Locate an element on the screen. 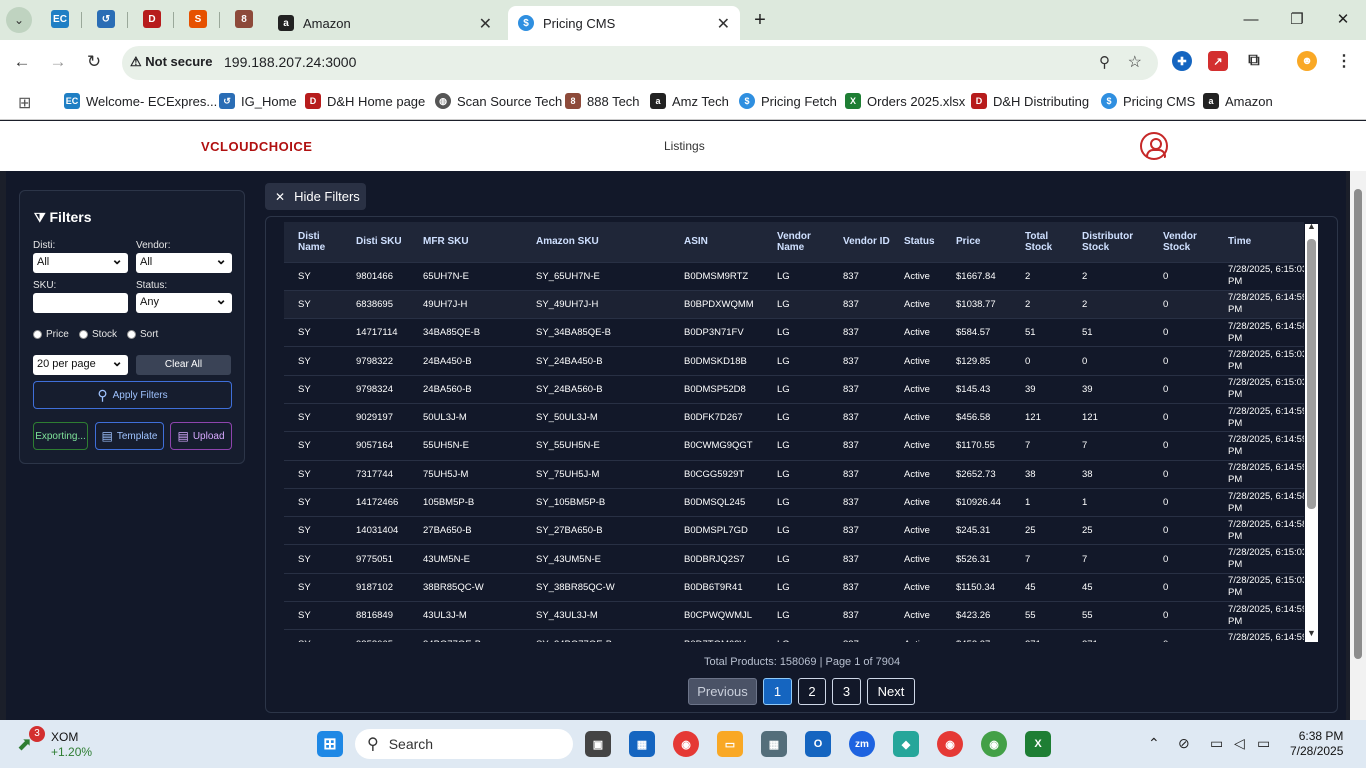 The height and width of the screenshot is (768, 1366). next-button: Next is located at coordinates (891, 691).